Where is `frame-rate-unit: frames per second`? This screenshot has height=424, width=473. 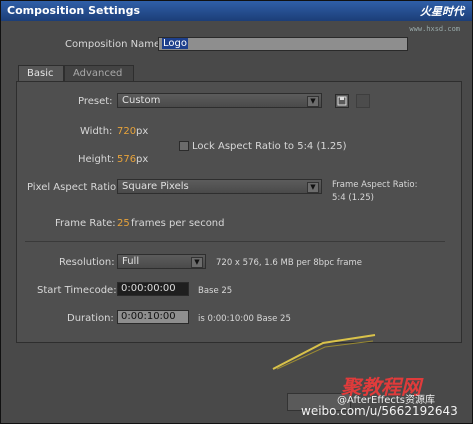
frame-rate-unit: frames per second is located at coordinates (178, 223).